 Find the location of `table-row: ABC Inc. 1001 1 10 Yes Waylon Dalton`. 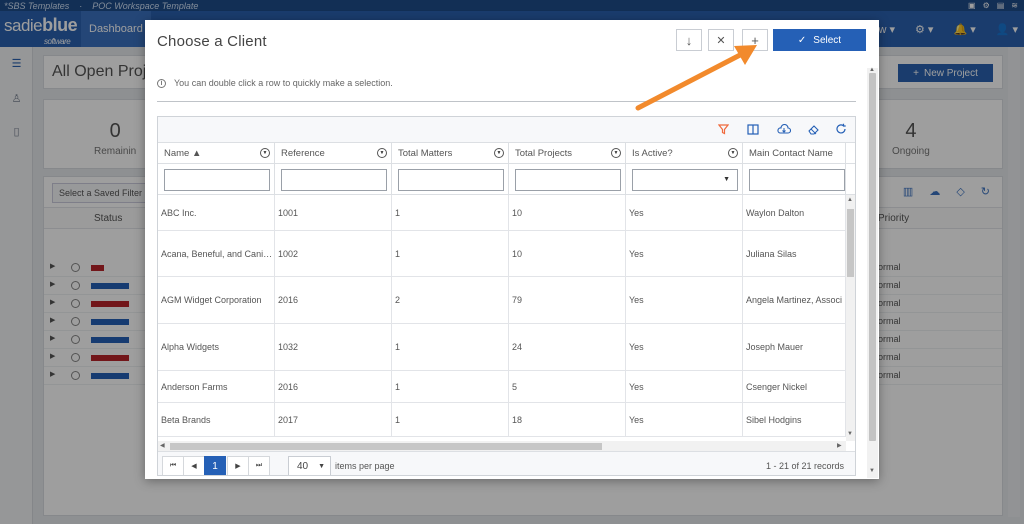

table-row: ABC Inc. 1001 1 10 Yes Waylon Dalton is located at coordinates (502, 213).